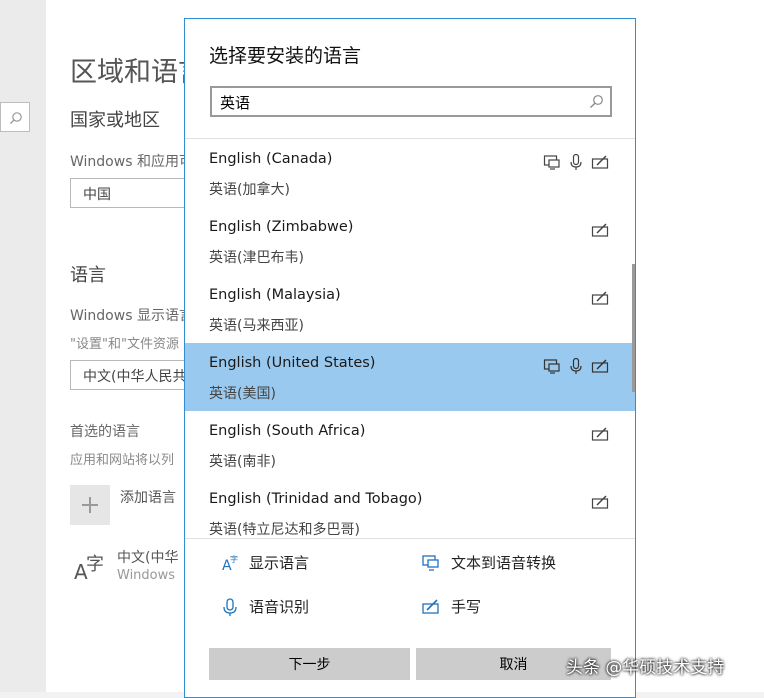 The image size is (764, 698). What do you see at coordinates (249, 190) in the screenshot?
I see `language-native-name: 英语(加拿大)` at bounding box center [249, 190].